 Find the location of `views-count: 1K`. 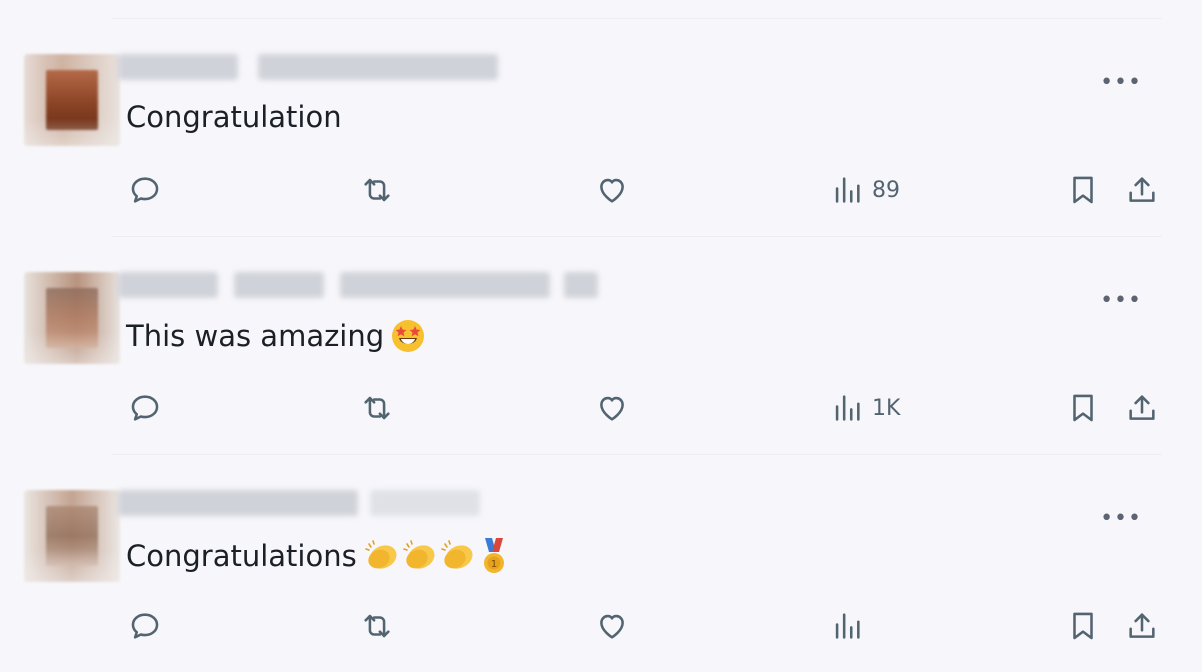

views-count: 1K is located at coordinates (886, 408).